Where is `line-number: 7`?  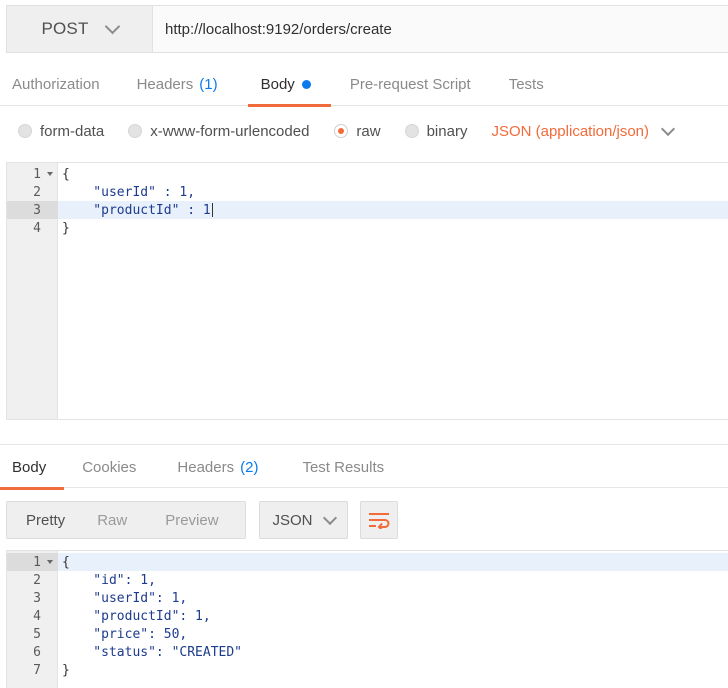 line-number: 7 is located at coordinates (37, 670).